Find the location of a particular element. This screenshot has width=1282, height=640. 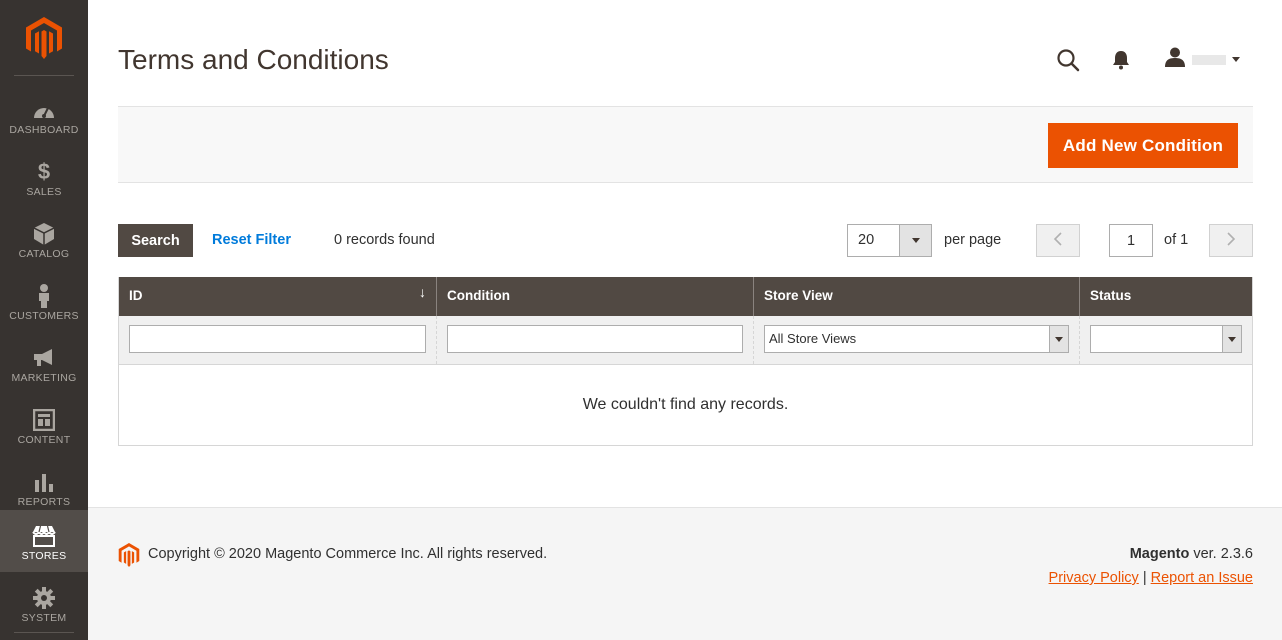

sidebar-item-label: SYSTEM is located at coordinates (44, 618).